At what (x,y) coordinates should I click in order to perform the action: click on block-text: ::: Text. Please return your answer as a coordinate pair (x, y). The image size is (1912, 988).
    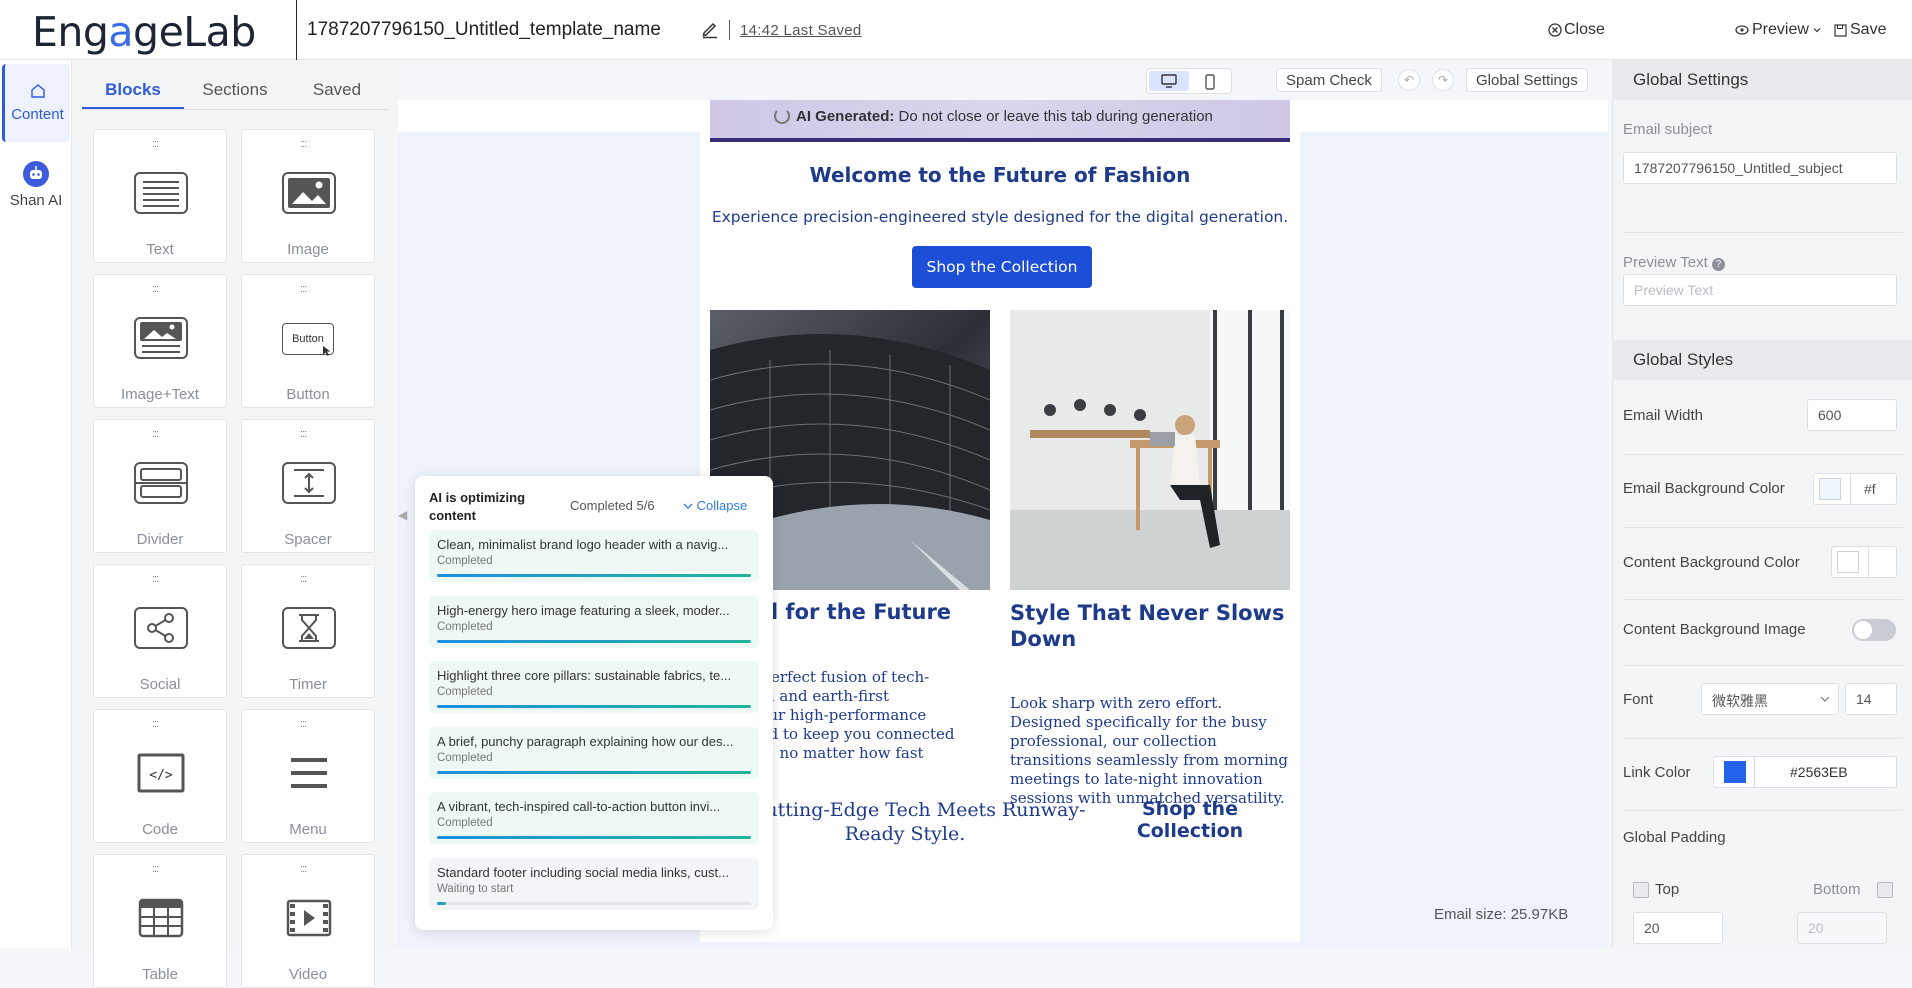
    Looking at the image, I should click on (160, 196).